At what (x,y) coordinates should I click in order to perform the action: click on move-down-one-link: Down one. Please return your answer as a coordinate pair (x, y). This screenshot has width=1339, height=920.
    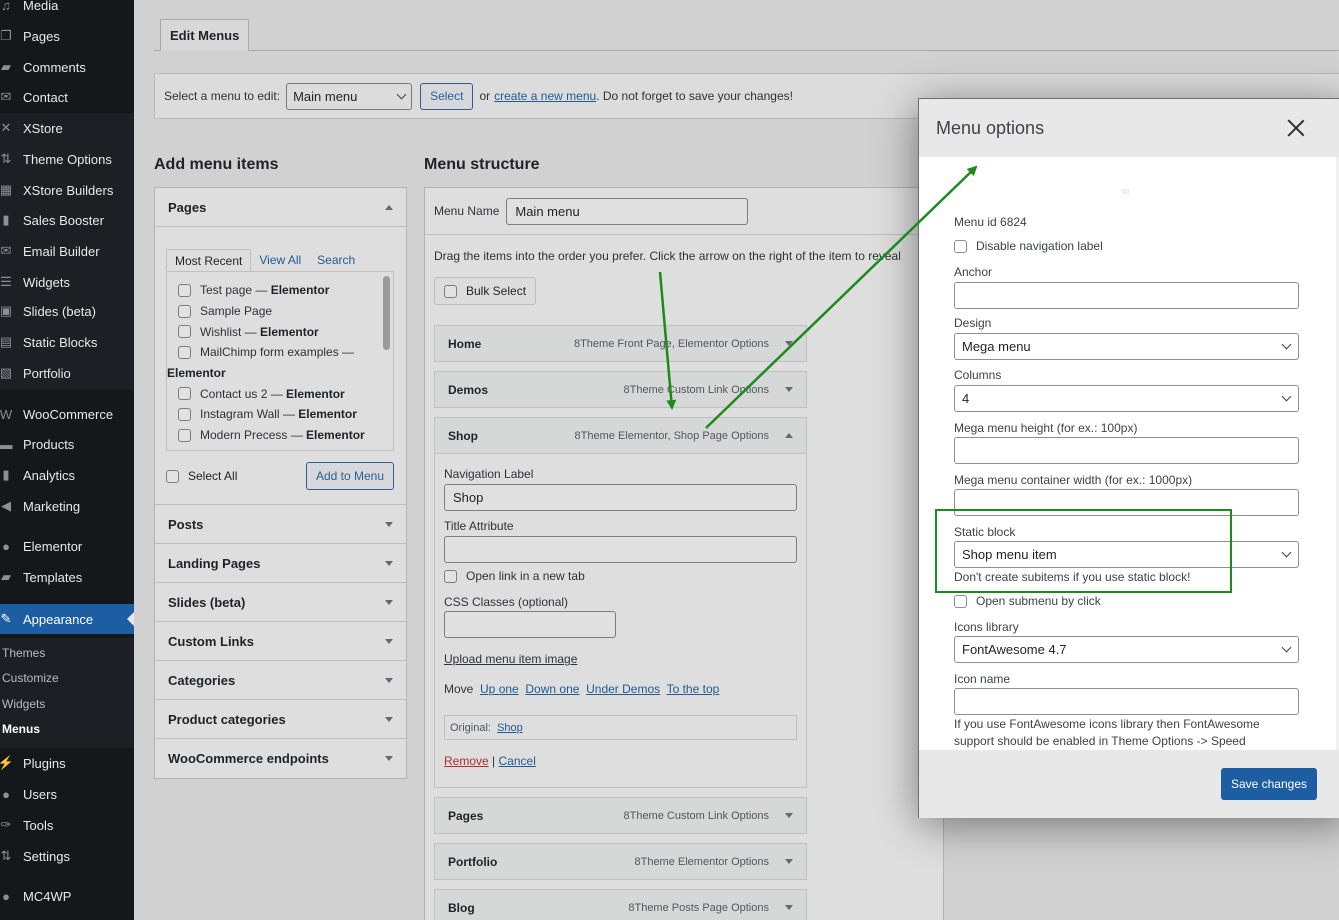
    Looking at the image, I should click on (552, 689).